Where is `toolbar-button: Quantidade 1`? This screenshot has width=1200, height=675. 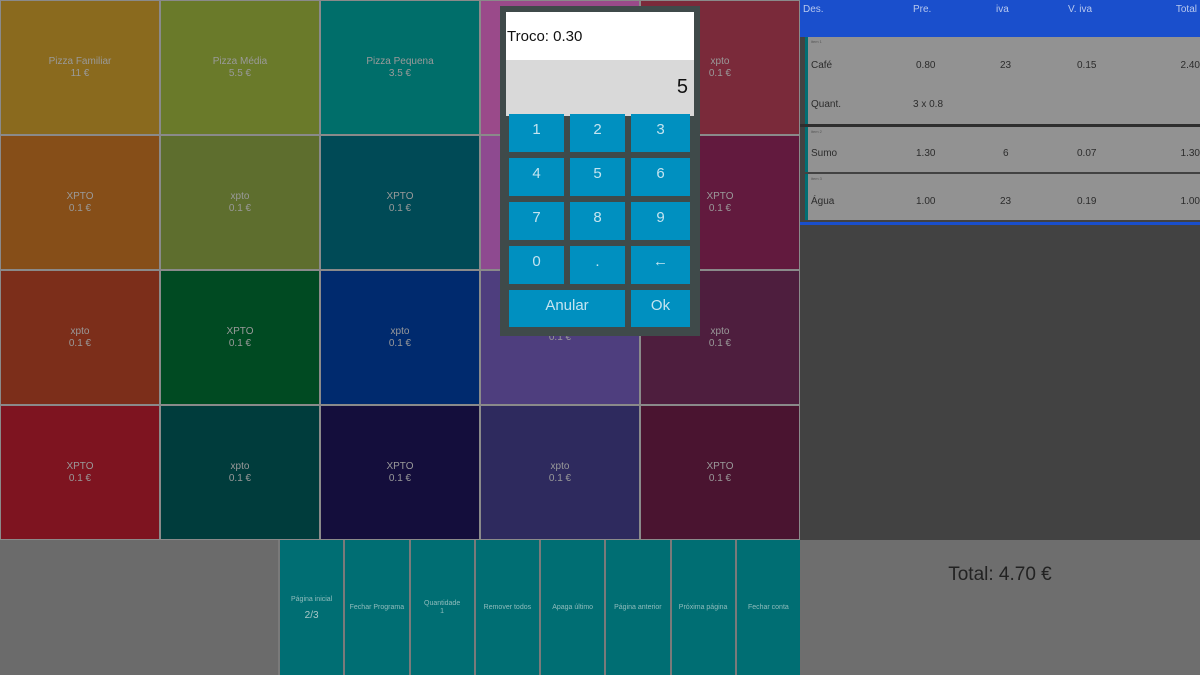 toolbar-button: Quantidade 1 is located at coordinates (441, 607).